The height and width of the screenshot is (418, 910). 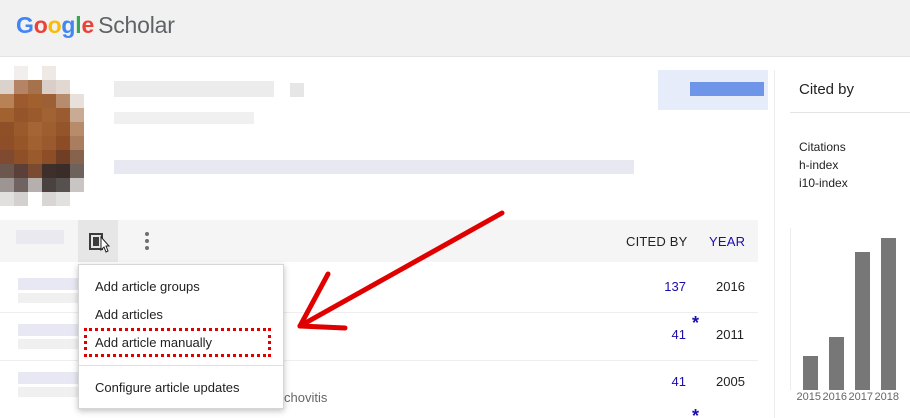 What do you see at coordinates (297, 90) in the screenshot?
I see `redacted-name-part` at bounding box center [297, 90].